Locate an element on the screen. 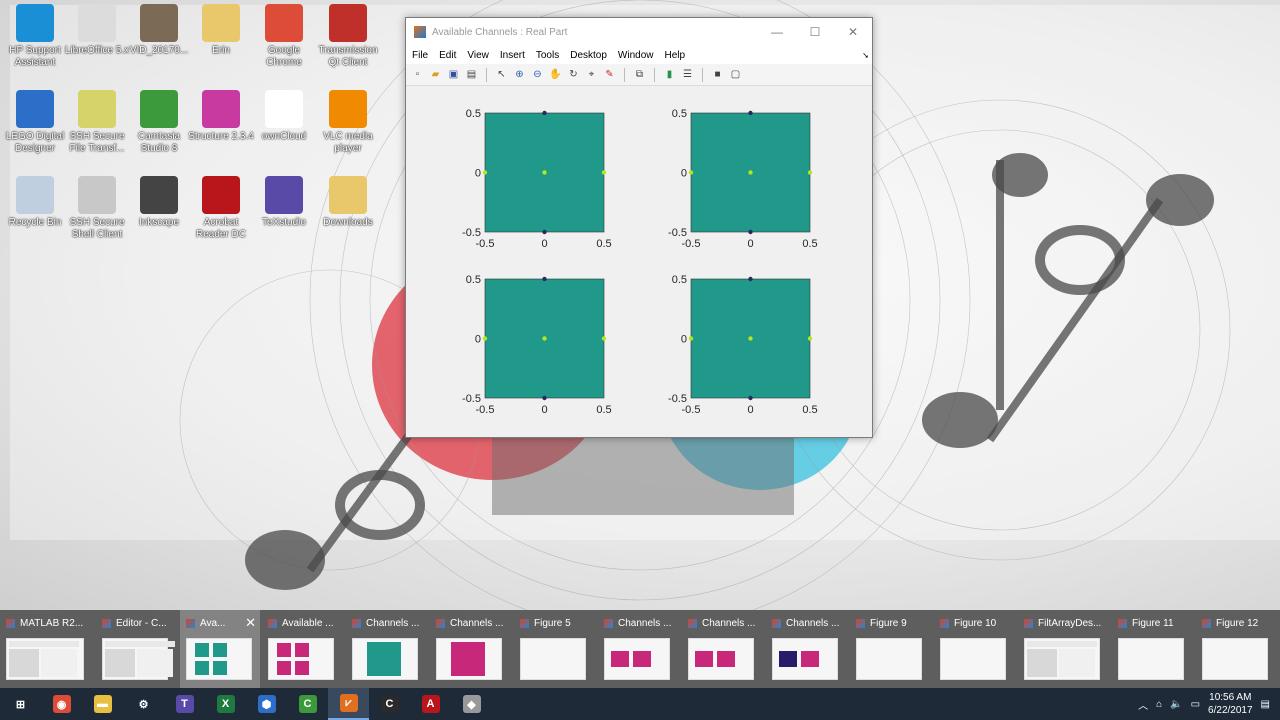 The height and width of the screenshot is (720, 1280). menu-tools: Tools is located at coordinates (547, 55).